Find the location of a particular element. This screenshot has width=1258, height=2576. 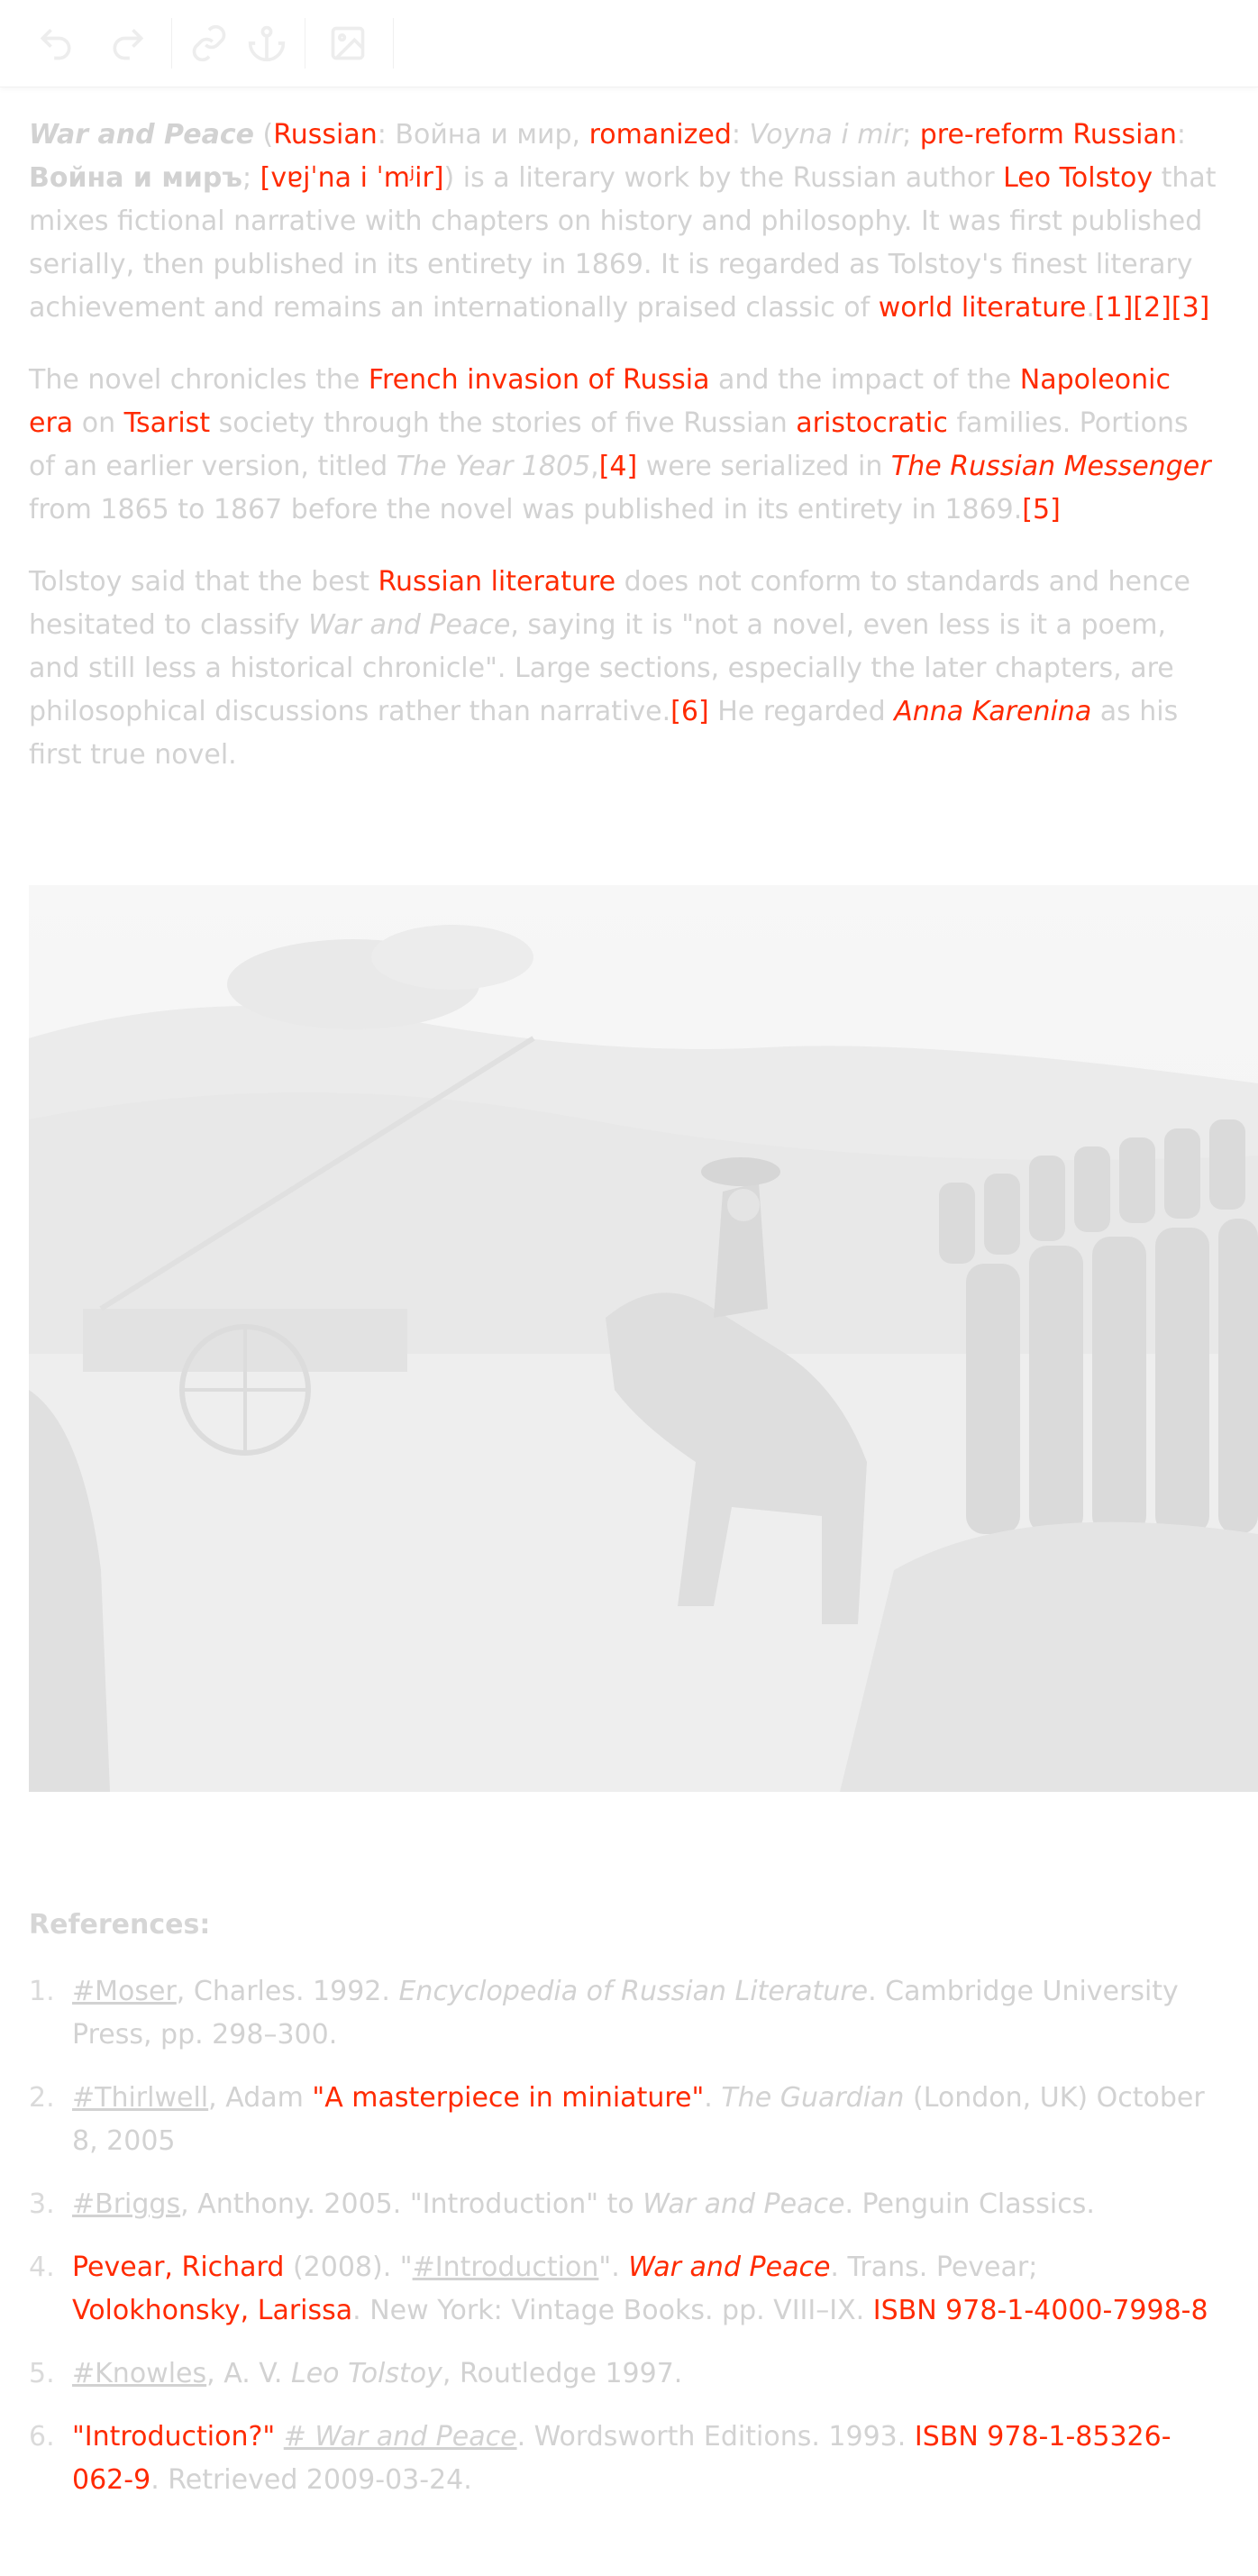

reference-number: 6. is located at coordinates (42, 2437).